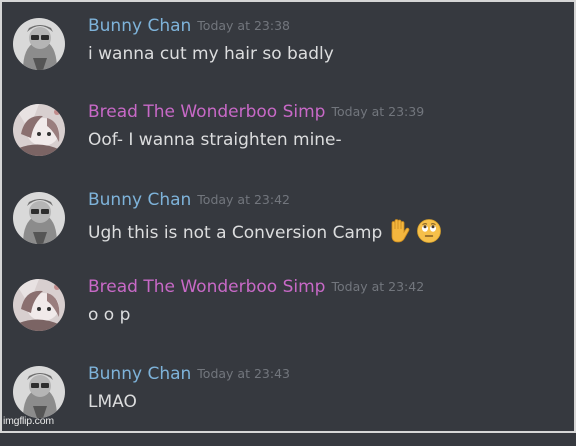  I want to click on imgflip-watermark: imgflip.com, so click(28, 421).